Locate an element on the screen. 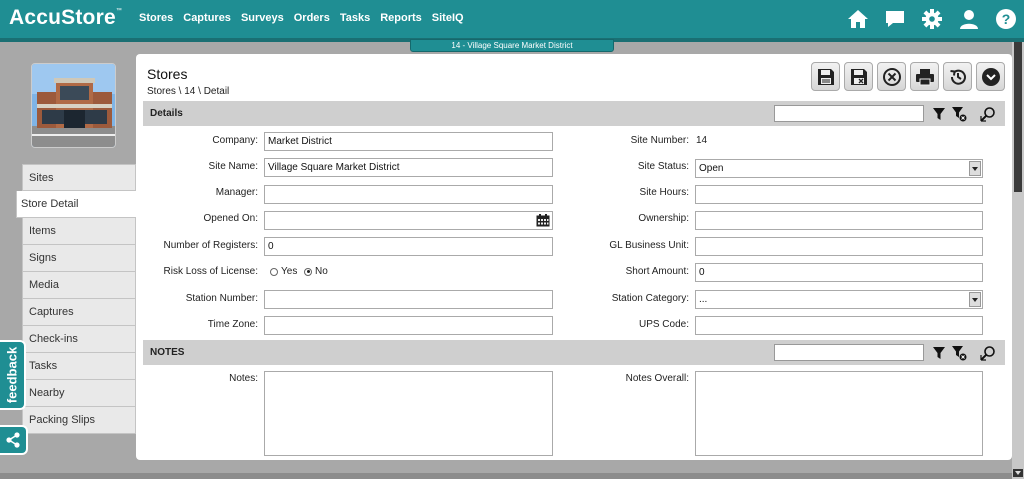  site-hours-label: Site Hours: is located at coordinates (664, 192).